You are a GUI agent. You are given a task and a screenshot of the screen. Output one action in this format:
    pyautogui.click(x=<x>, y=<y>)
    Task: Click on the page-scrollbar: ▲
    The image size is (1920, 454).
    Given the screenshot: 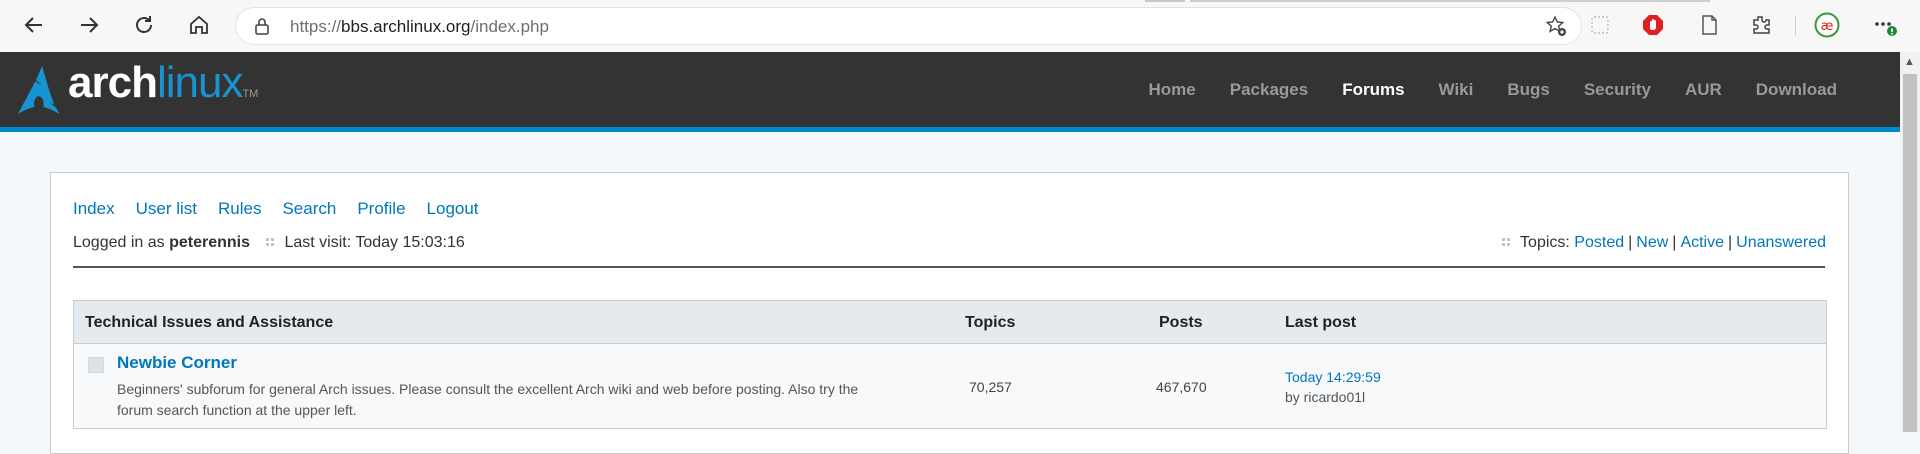 What is the action you would take?
    pyautogui.click(x=1910, y=242)
    